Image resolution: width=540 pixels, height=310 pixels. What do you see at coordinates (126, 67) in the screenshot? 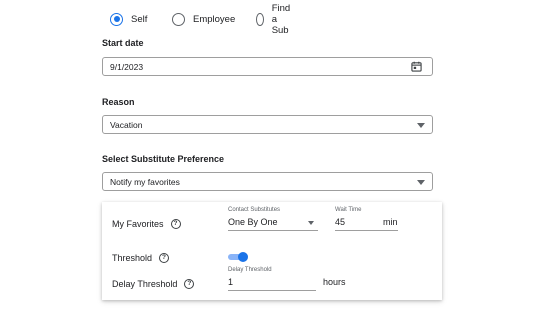
I see `start-date-value: 9/1/2023` at bounding box center [126, 67].